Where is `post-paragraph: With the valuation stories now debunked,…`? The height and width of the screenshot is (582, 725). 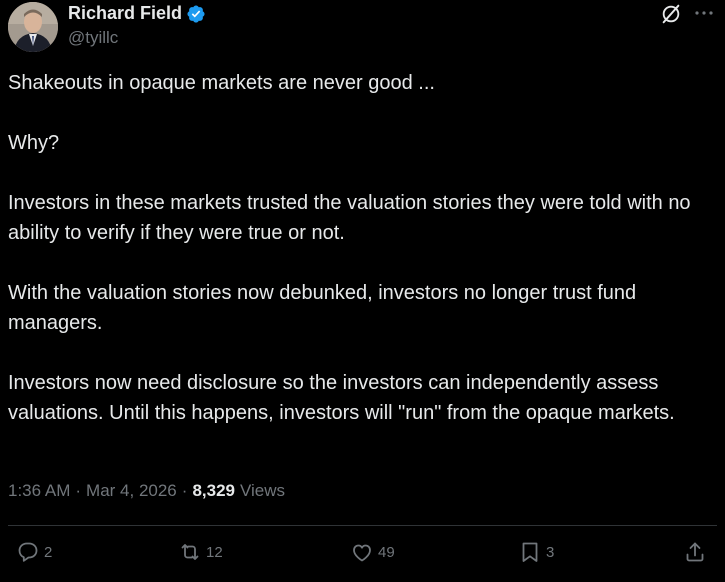
post-paragraph: With the valuation stories now debunked,… is located at coordinates (322, 308).